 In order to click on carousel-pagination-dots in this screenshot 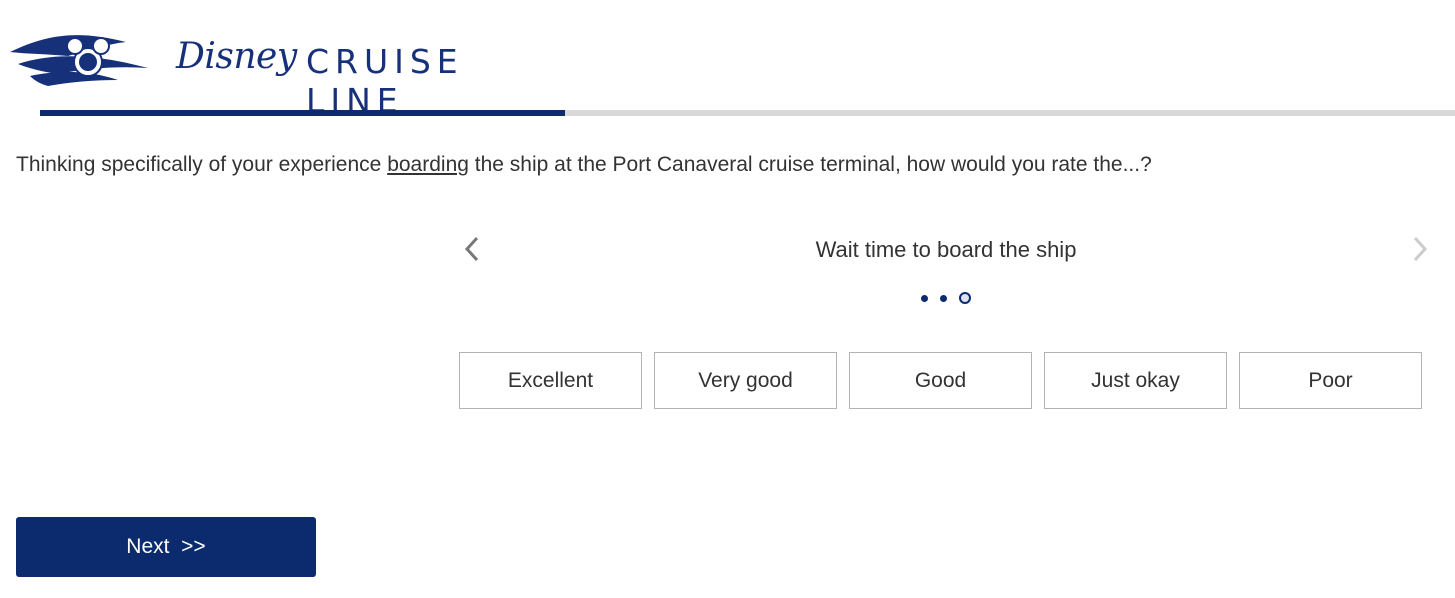, I will do `click(946, 298)`.